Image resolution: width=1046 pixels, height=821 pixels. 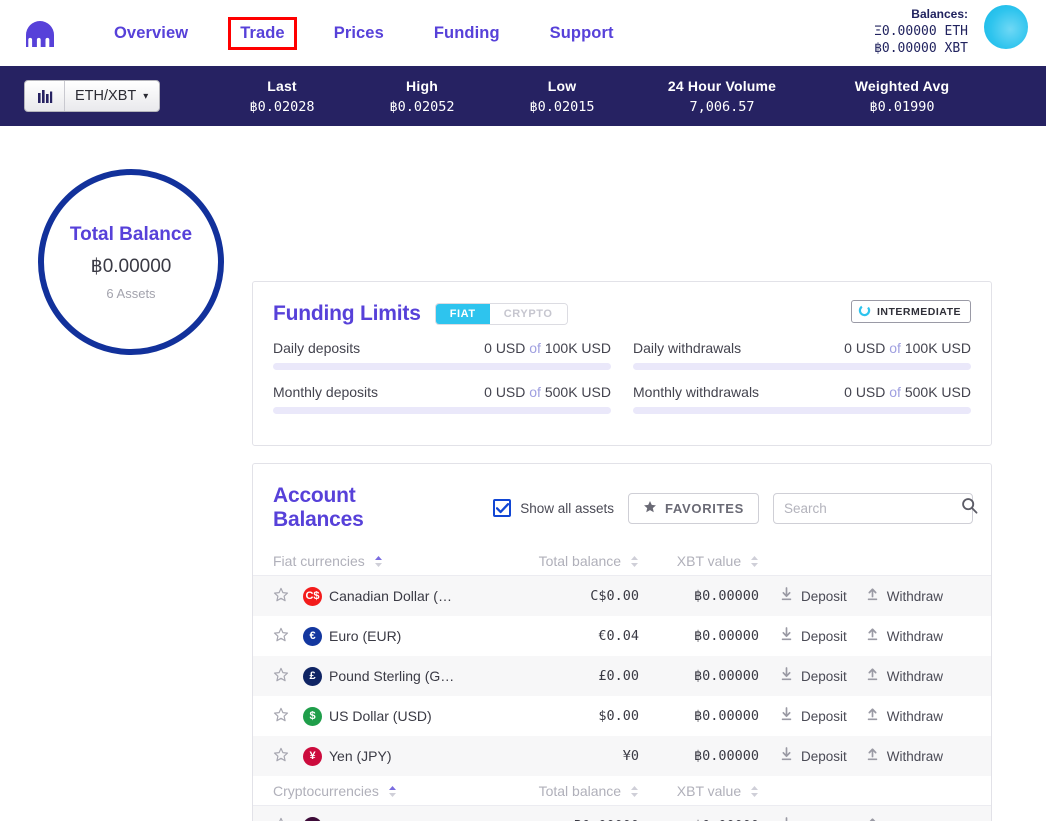 What do you see at coordinates (704, 508) in the screenshot?
I see `favorites-label: FAVORITES` at bounding box center [704, 508].